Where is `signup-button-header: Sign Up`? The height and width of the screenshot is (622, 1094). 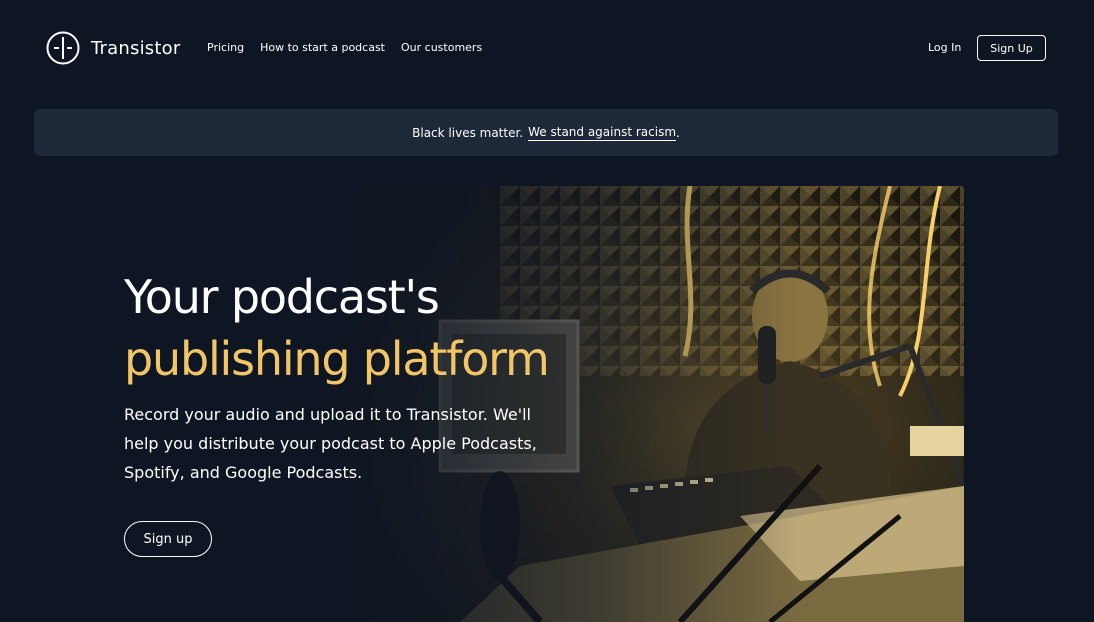 signup-button-header: Sign Up is located at coordinates (1011, 48).